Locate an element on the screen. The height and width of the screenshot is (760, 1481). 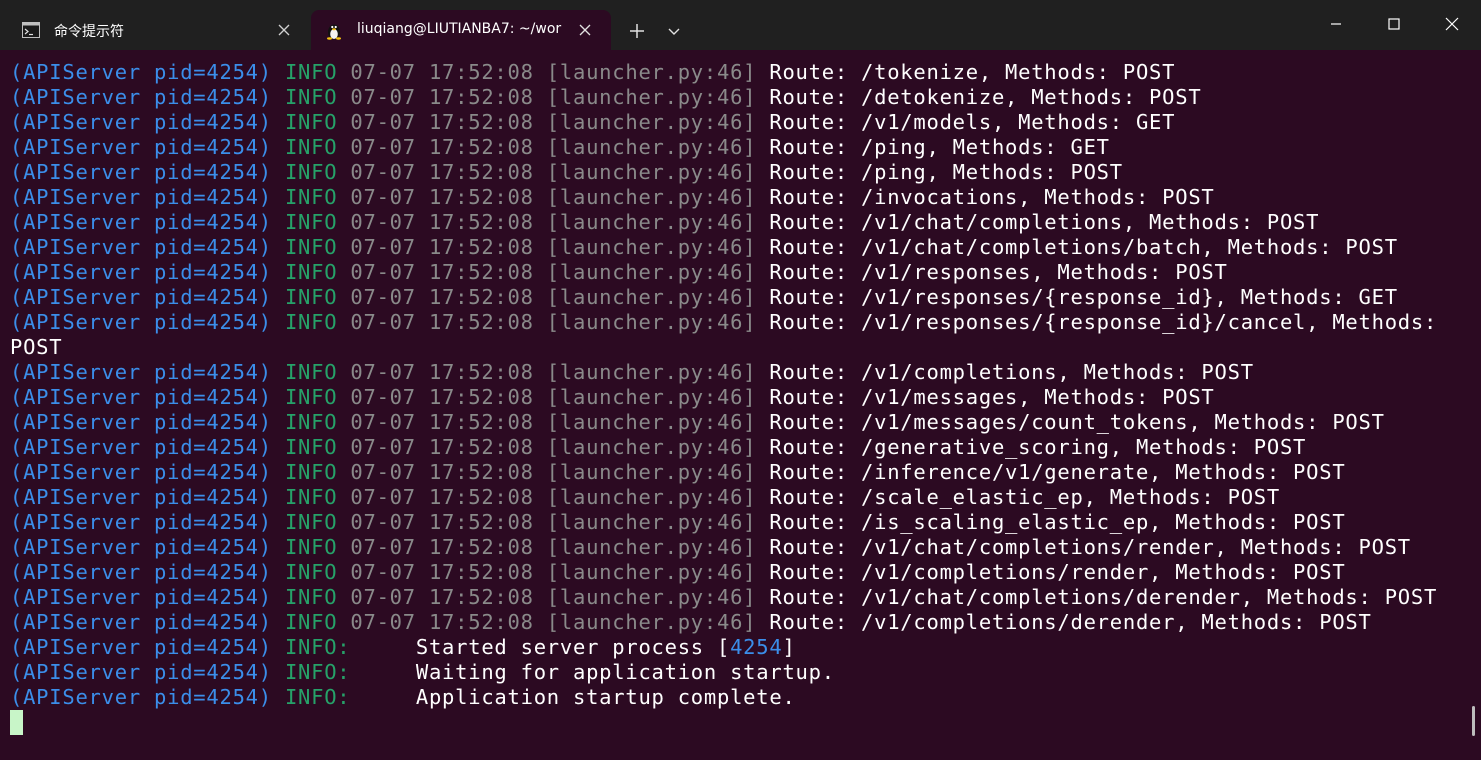
log-message: Route: /scale_elastic_ep, Methods: POST is located at coordinates (1024, 497).